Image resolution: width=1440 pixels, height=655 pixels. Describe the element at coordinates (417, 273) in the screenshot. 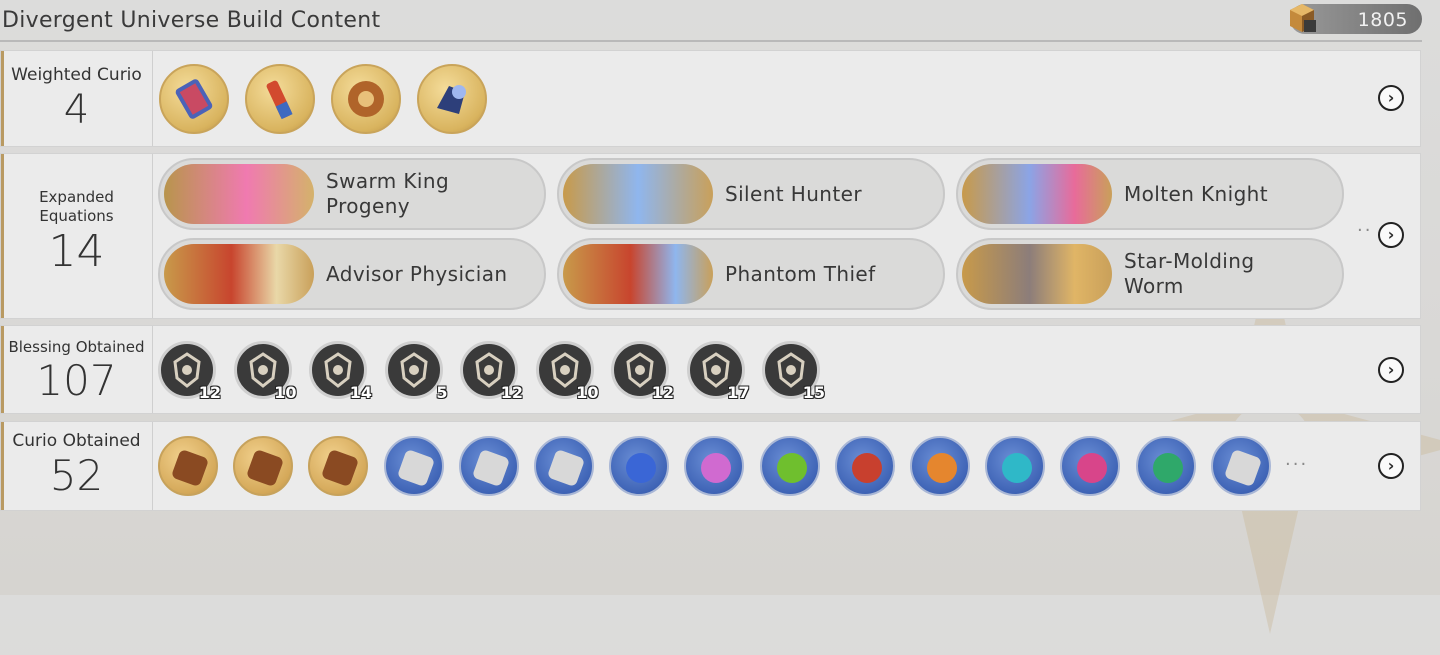

I see `equation-name: Advisor Physician` at that location.